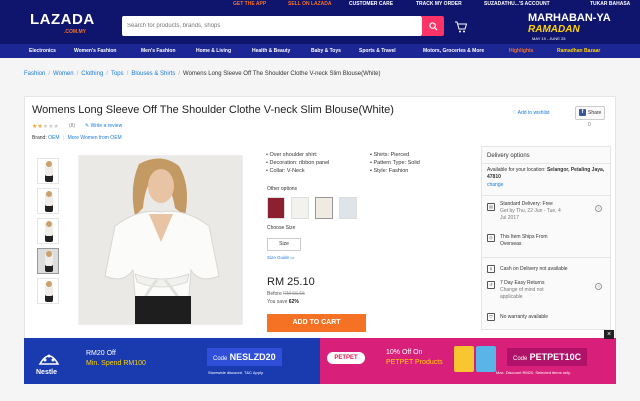  What do you see at coordinates (95, 138) in the screenshot?
I see `more-from-brand-link: More Women from OEM` at bounding box center [95, 138].